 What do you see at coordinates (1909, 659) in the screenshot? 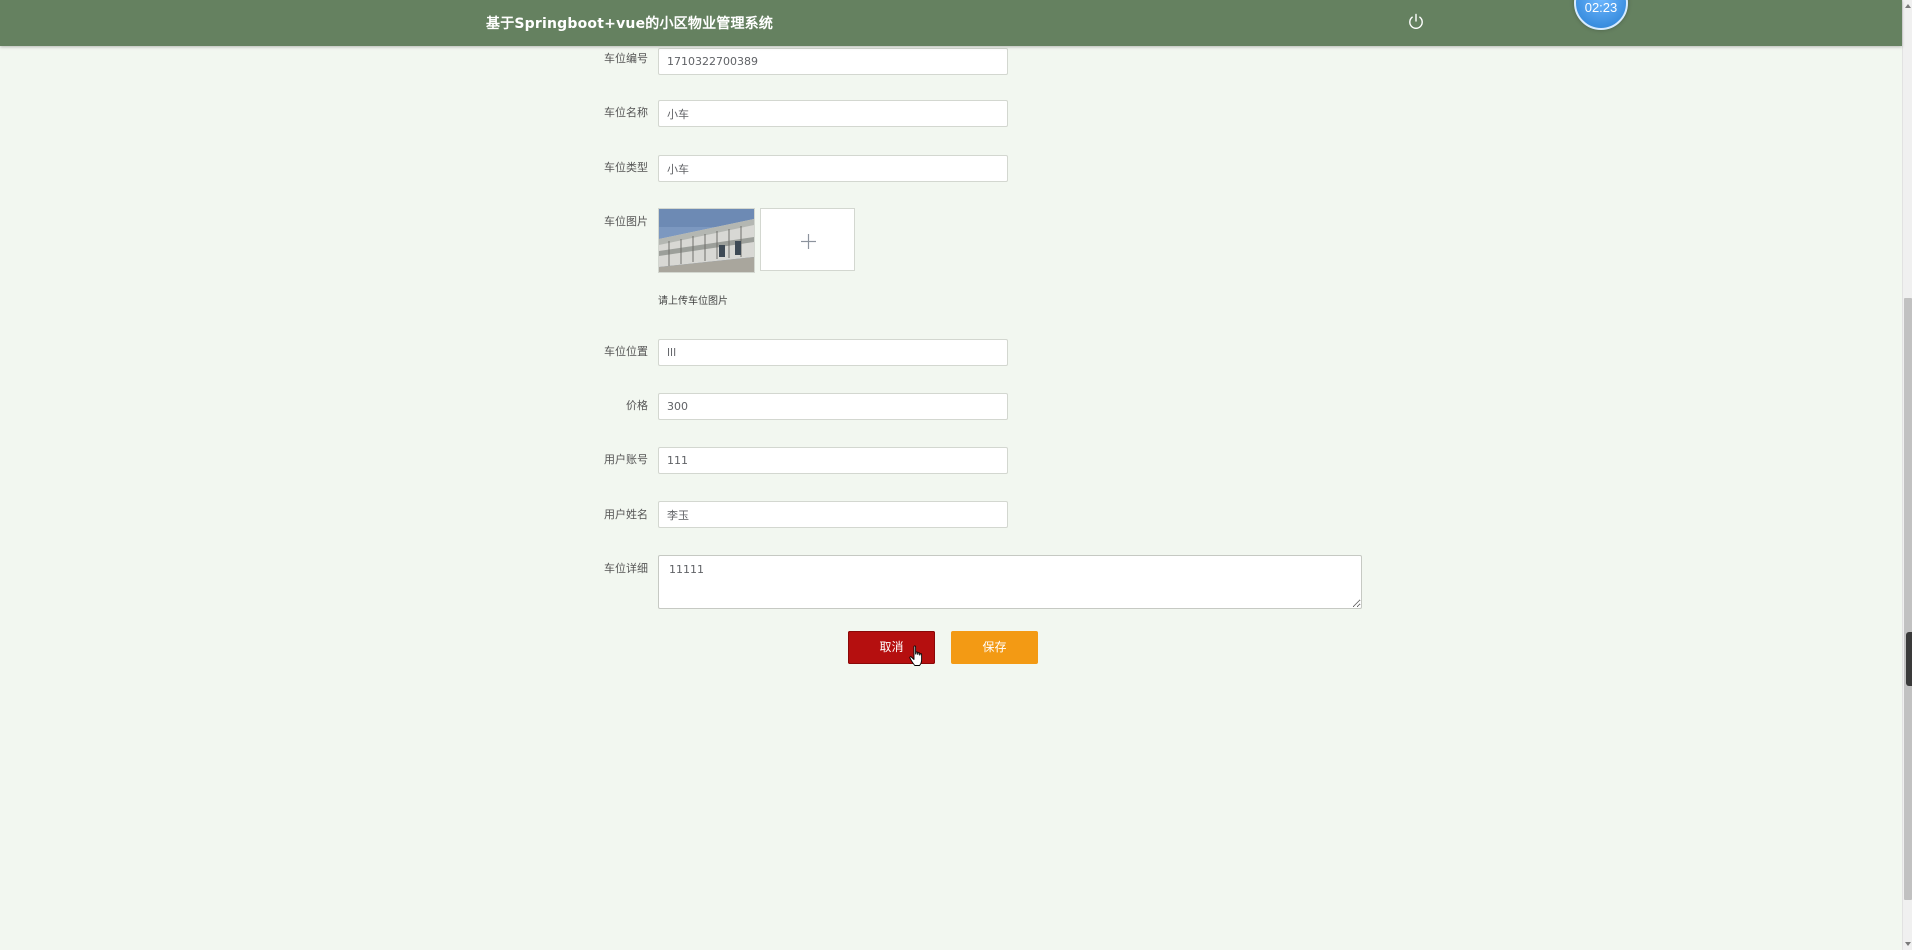
I see `side-handle` at bounding box center [1909, 659].